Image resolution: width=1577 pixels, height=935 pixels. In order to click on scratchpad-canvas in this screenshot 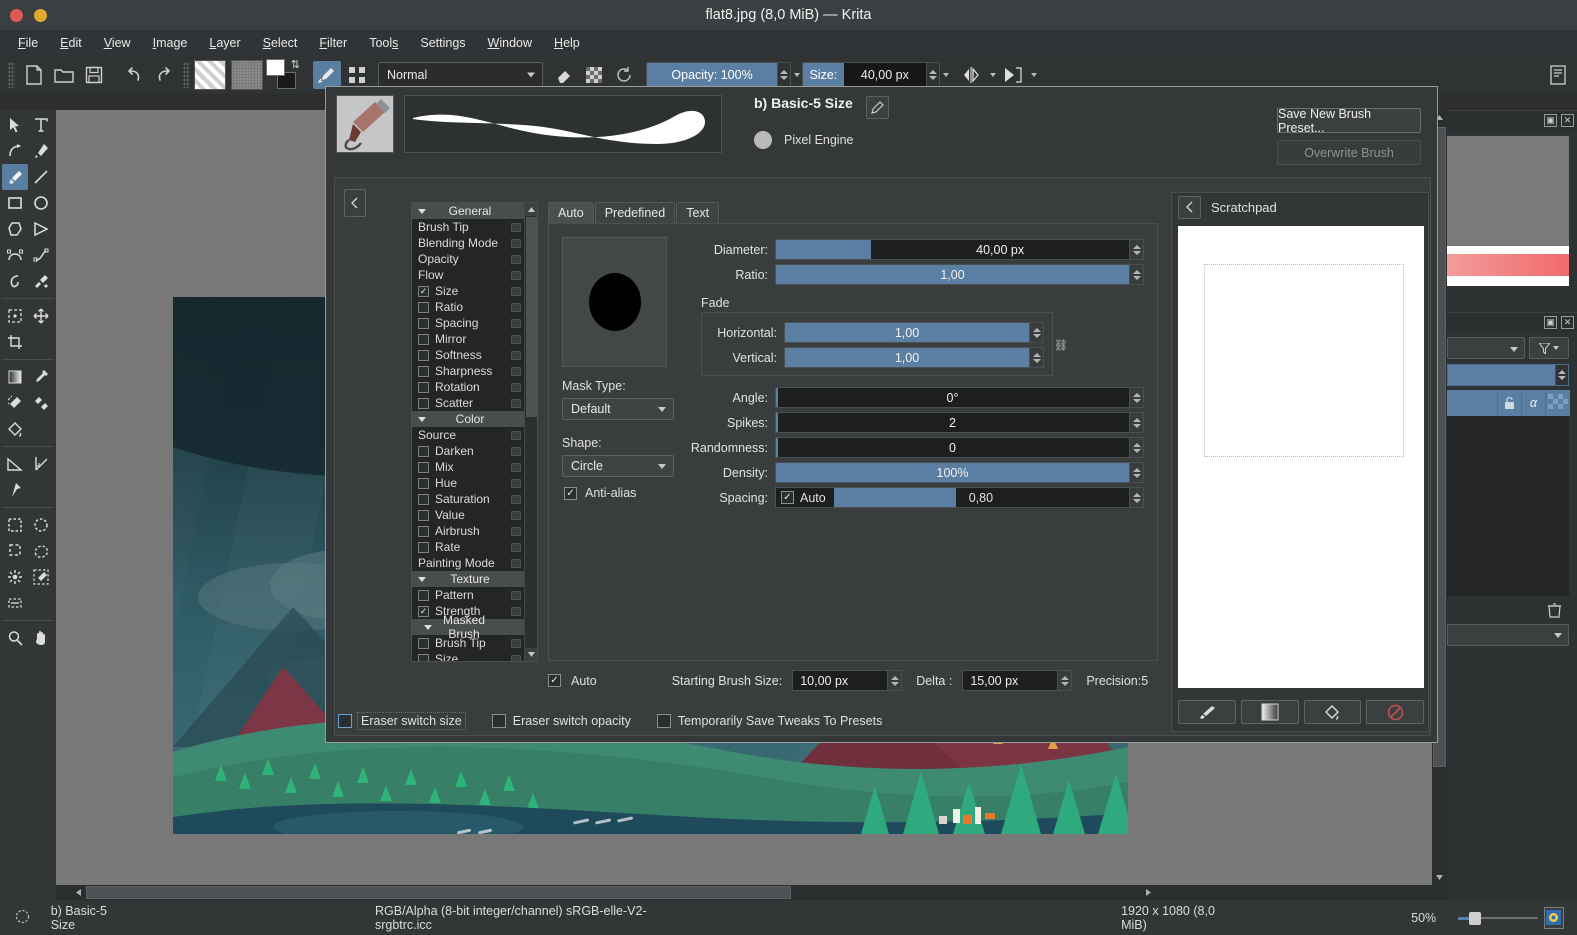, I will do `click(1301, 457)`.